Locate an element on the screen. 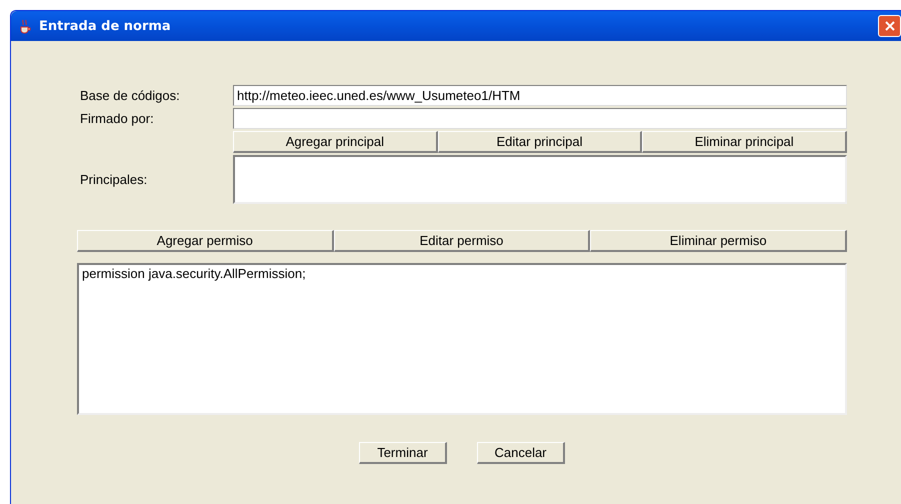 This screenshot has width=901, height=504. principal-button: Agregar principal is located at coordinates (335, 142).